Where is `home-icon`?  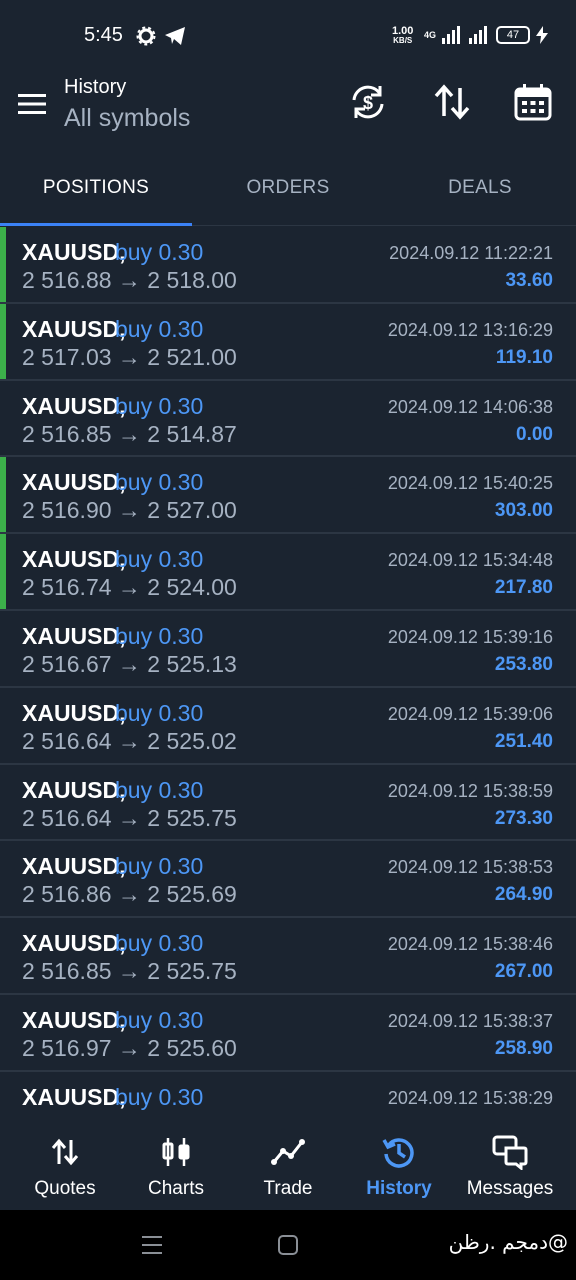
home-icon is located at coordinates (288, 1245).